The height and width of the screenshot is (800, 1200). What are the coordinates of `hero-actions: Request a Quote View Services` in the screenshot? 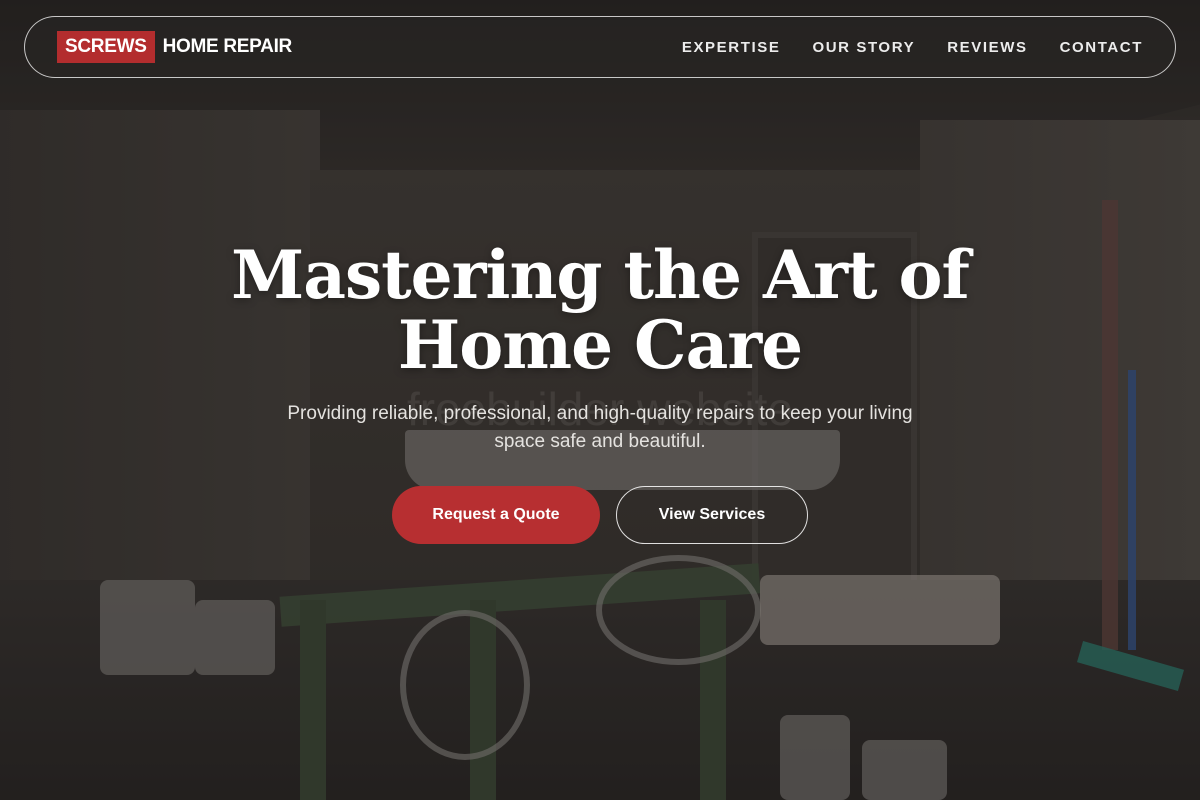 It's located at (600, 515).